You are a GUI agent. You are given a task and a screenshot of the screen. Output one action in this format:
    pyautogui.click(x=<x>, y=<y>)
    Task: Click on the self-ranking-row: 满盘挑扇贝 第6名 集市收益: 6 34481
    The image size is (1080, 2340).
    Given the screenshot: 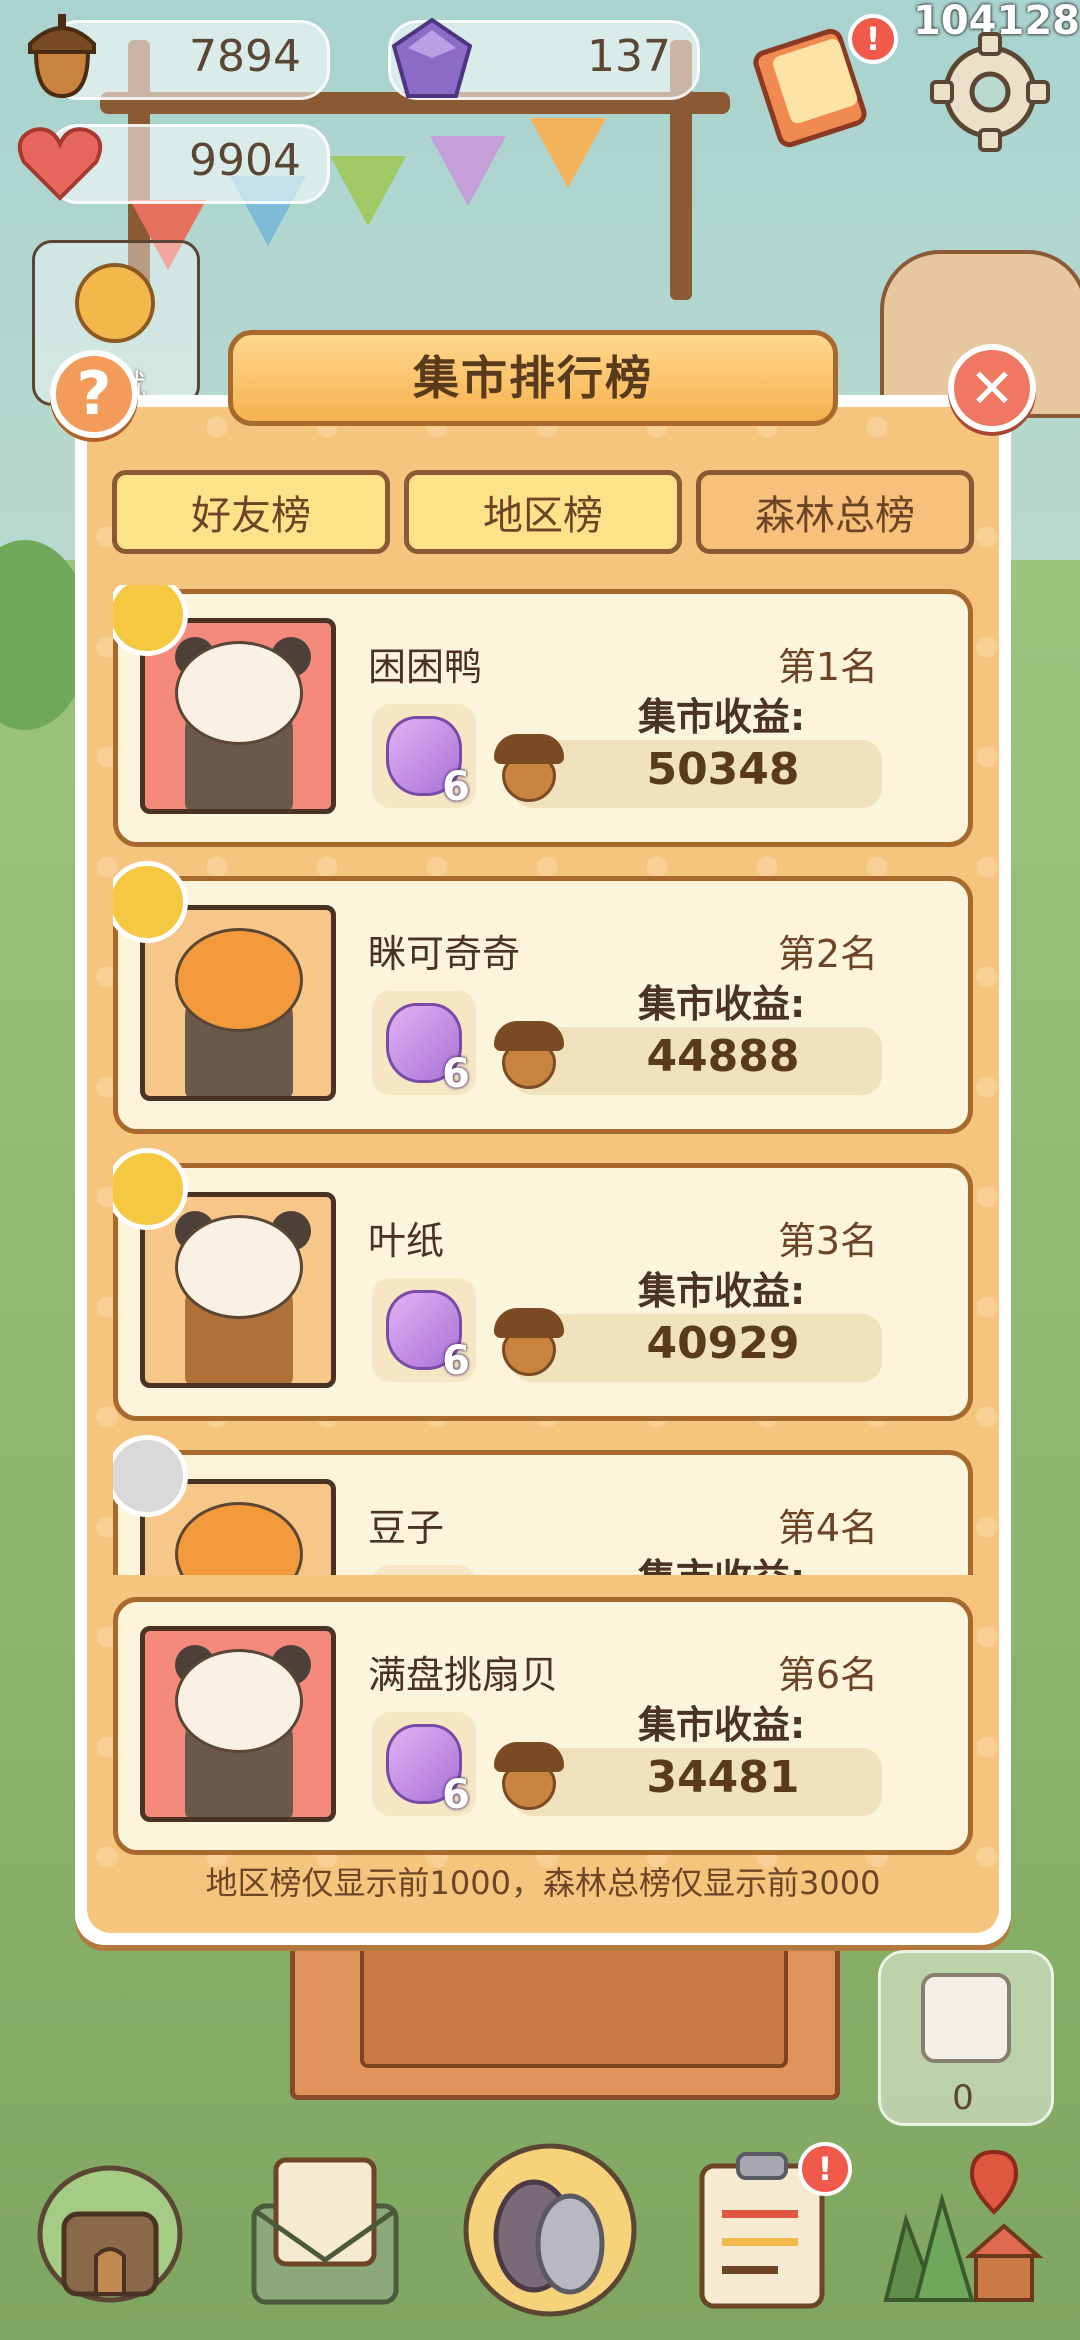 What is the action you would take?
    pyautogui.click(x=543, y=1726)
    